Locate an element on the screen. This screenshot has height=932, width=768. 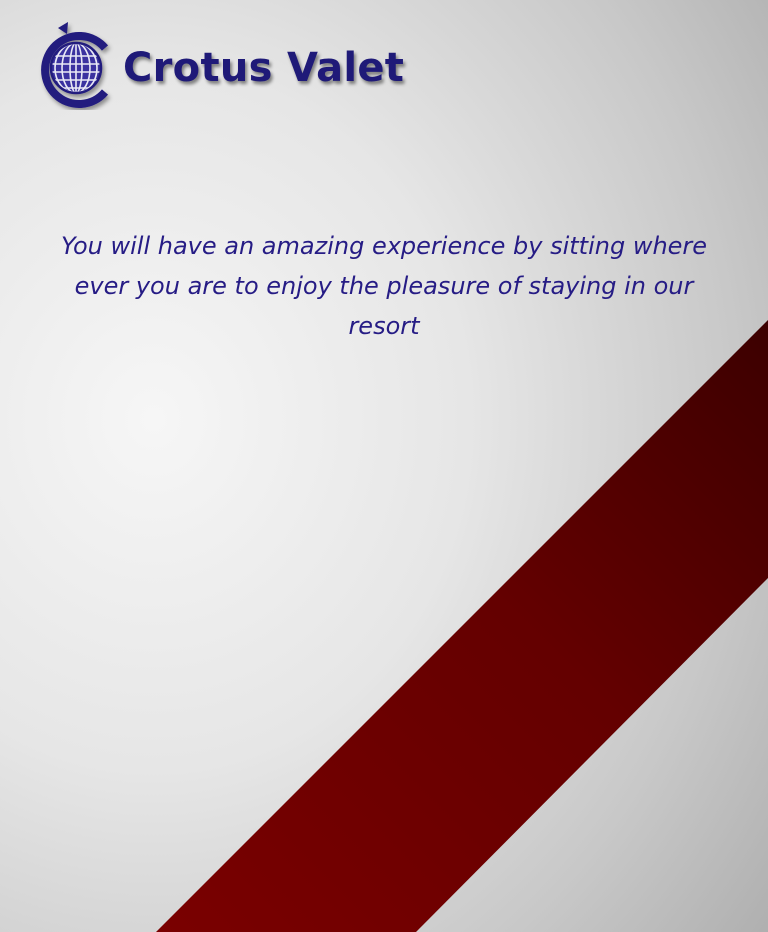
globe-c-icon is located at coordinates (75, 65).